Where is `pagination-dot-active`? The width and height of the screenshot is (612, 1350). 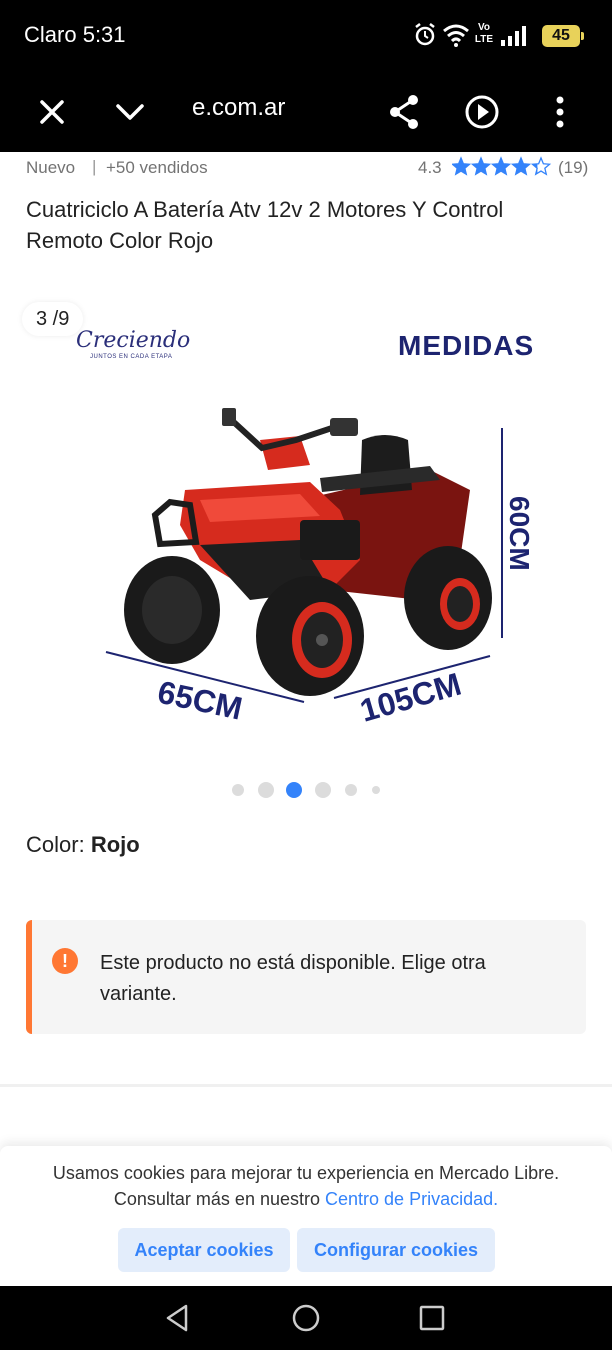 pagination-dot-active is located at coordinates (294, 790).